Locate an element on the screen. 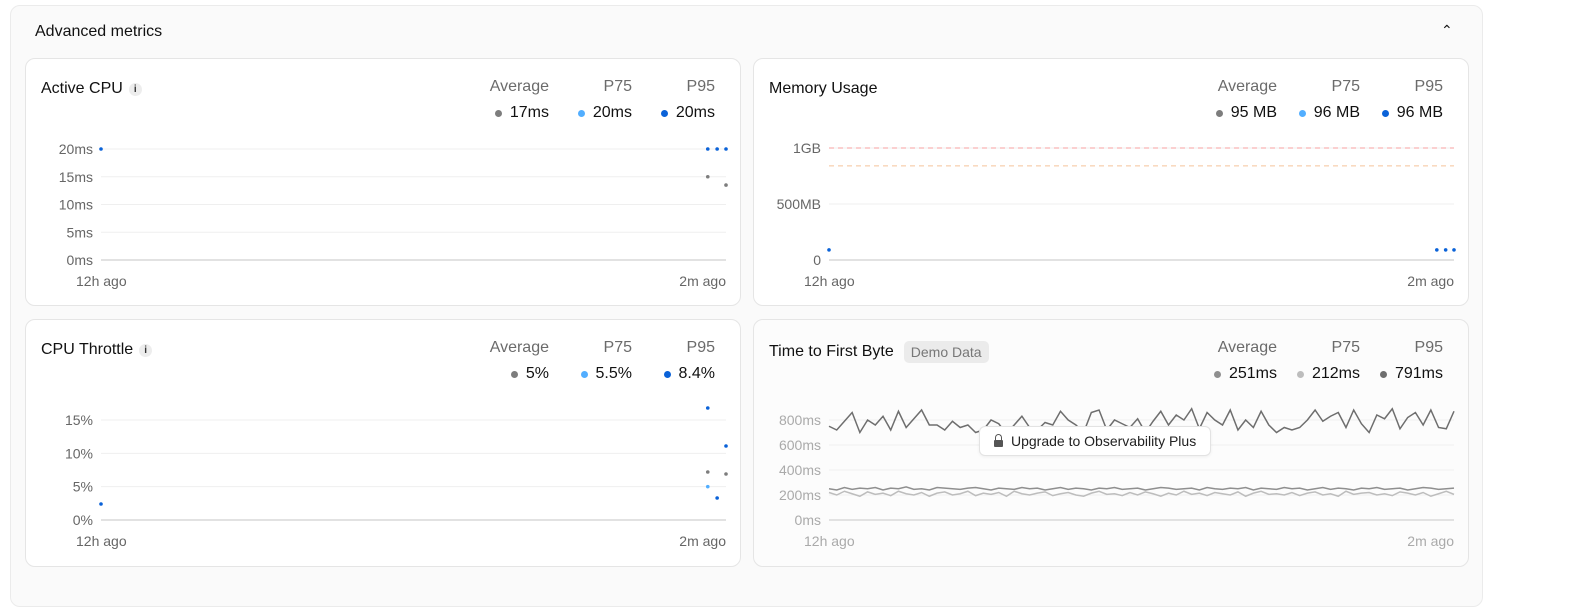  y-tick-label: 0% is located at coordinates (83, 520).